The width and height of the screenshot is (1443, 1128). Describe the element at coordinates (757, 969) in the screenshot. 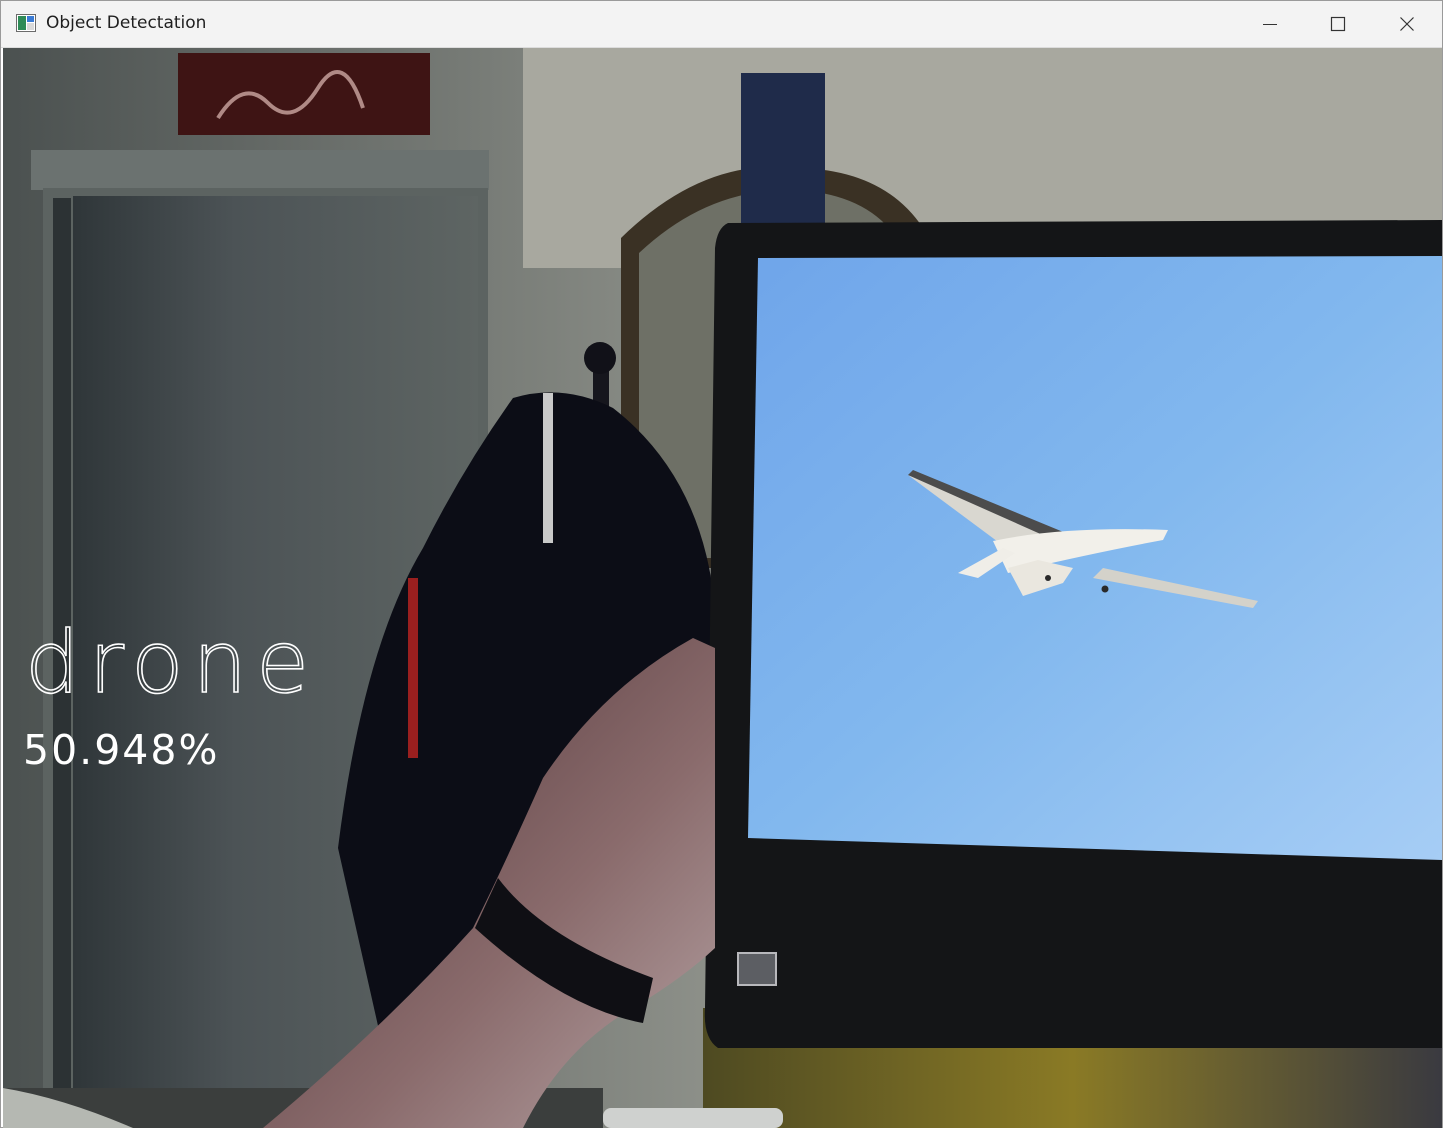

I see `tablet-sticker` at that location.